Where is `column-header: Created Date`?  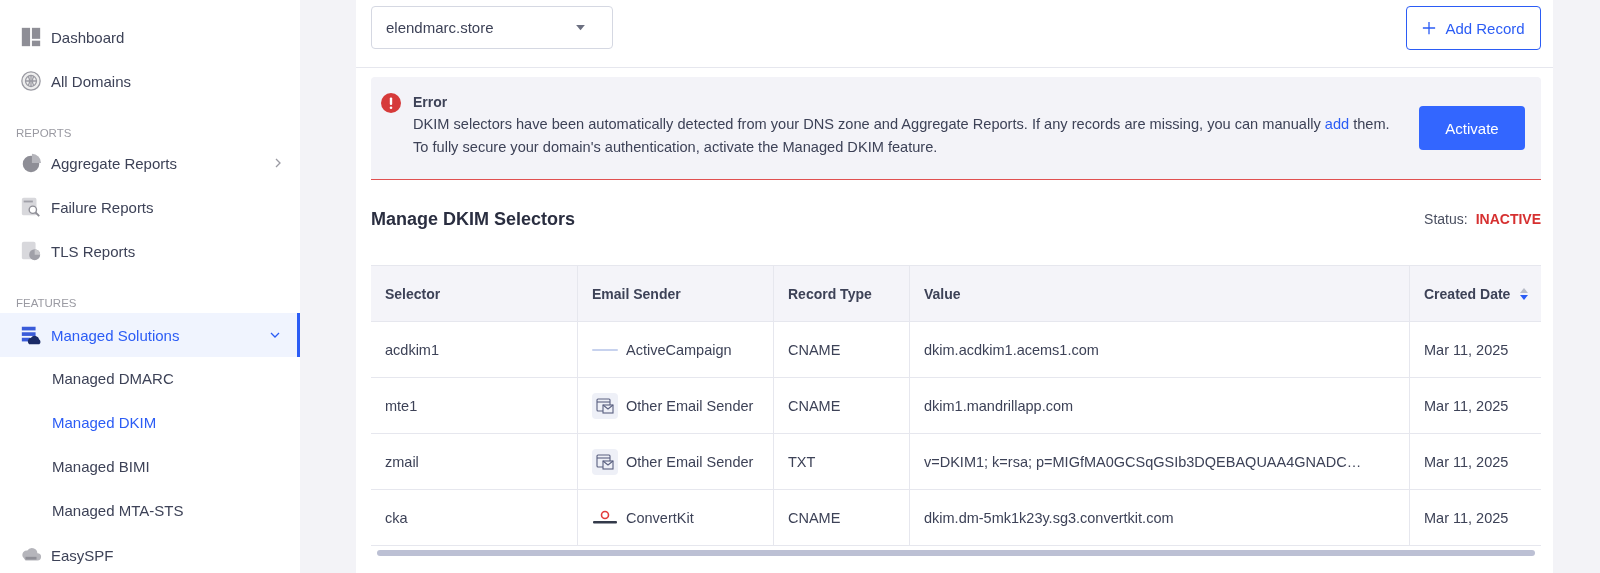 column-header: Created Date is located at coordinates (1475, 293).